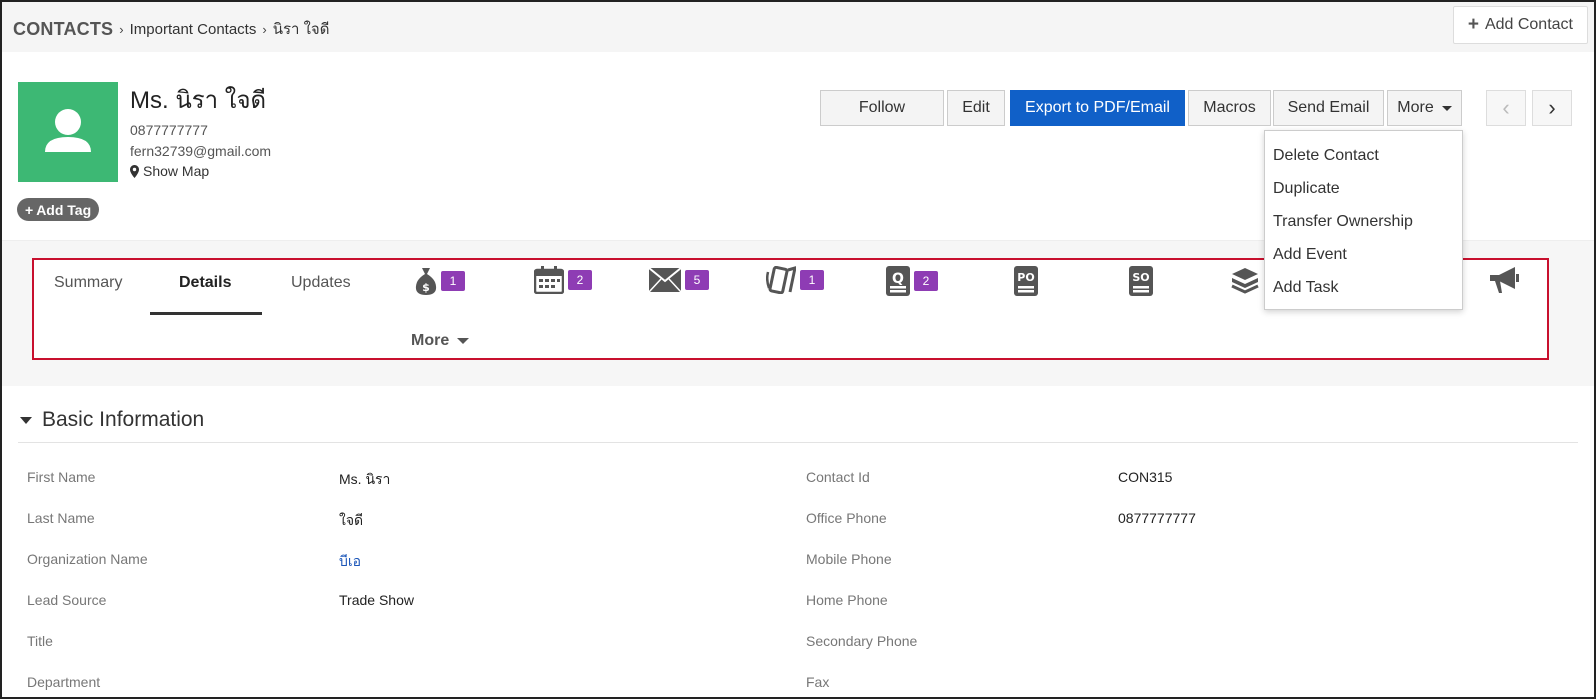 The height and width of the screenshot is (699, 1596). Describe the element at coordinates (1157, 518) in the screenshot. I see `field-value: 0877777777` at that location.